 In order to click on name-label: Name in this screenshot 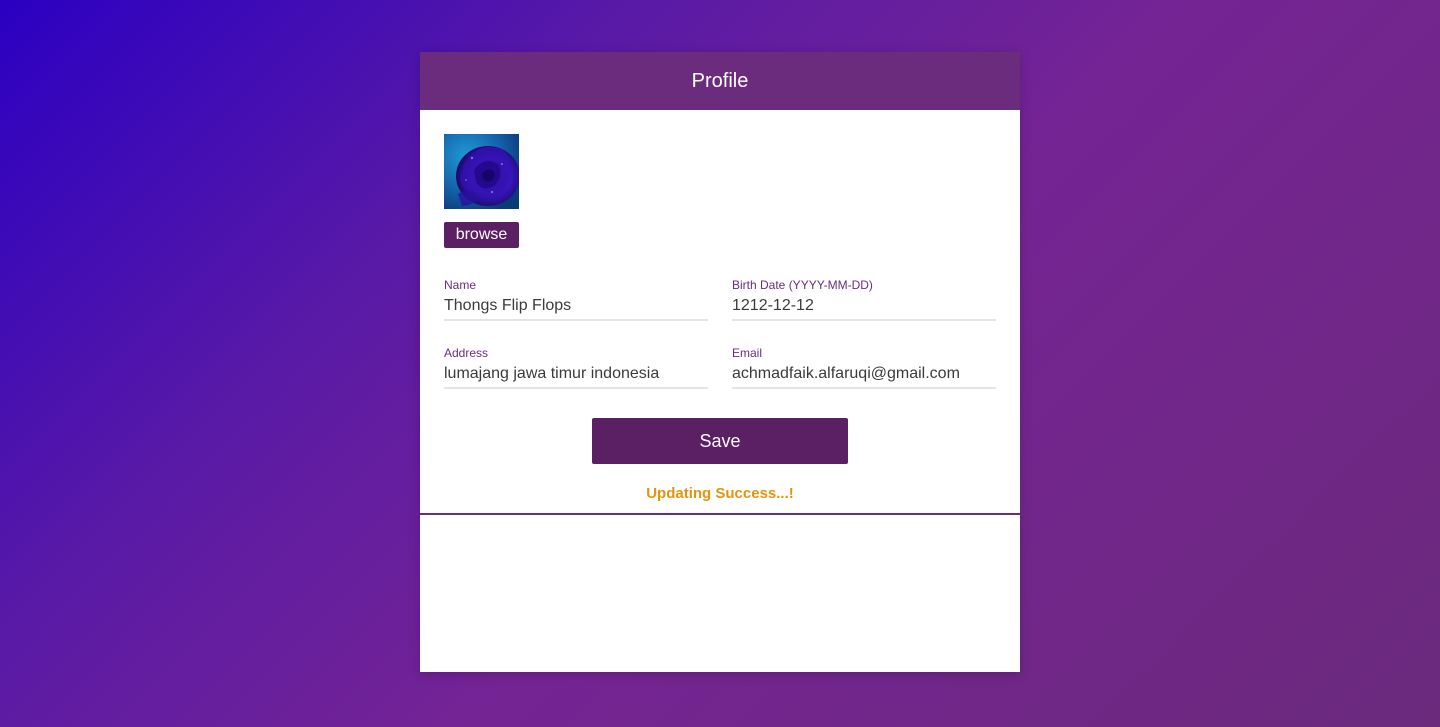, I will do `click(460, 285)`.